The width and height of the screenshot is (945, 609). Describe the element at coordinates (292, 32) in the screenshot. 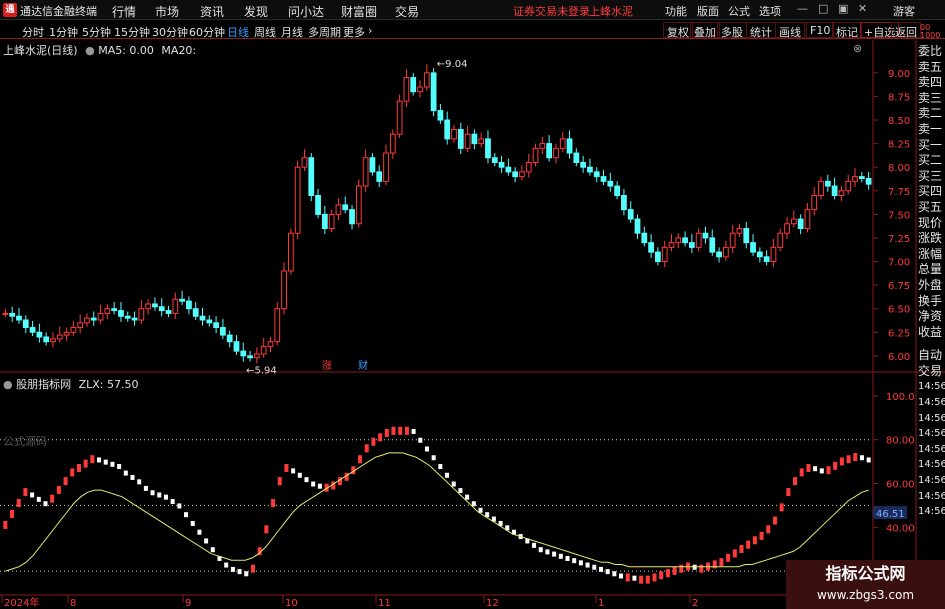

I see `period-monthly: 月线` at that location.